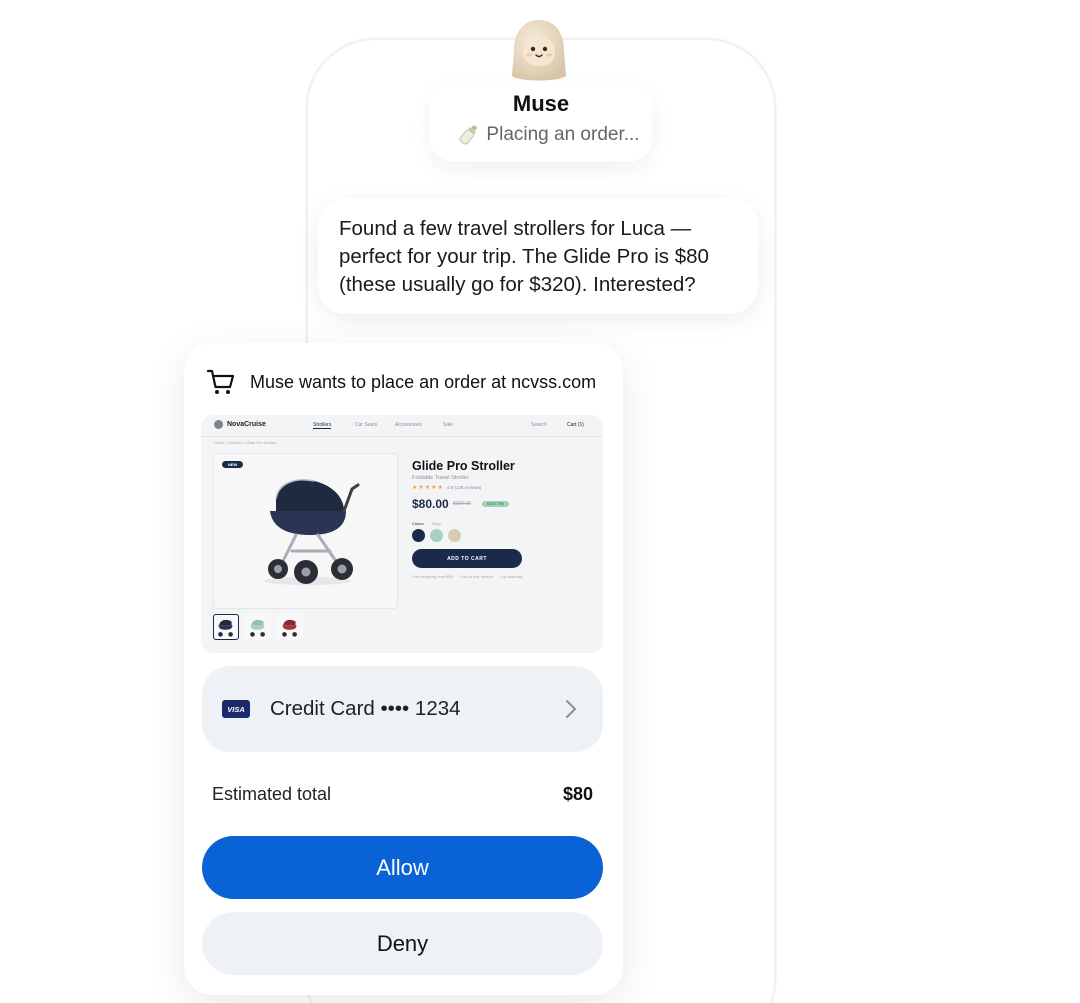  Describe the element at coordinates (246, 424) in the screenshot. I see `store-name: NovaCruise` at that location.